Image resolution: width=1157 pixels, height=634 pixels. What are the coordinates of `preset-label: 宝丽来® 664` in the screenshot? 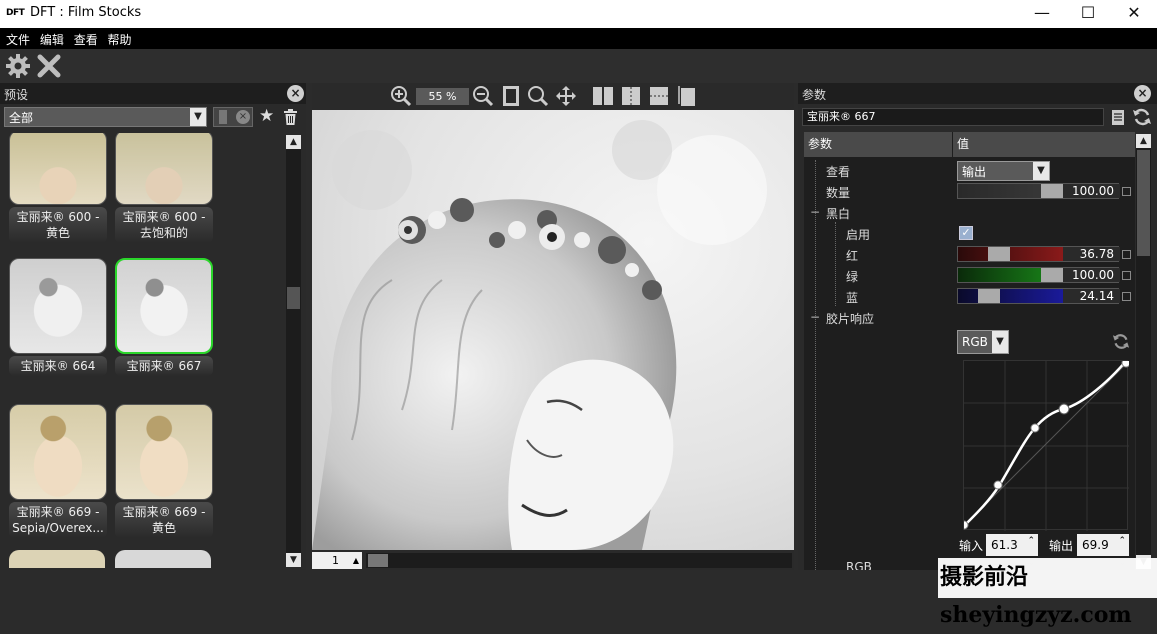 It's located at (58, 366).